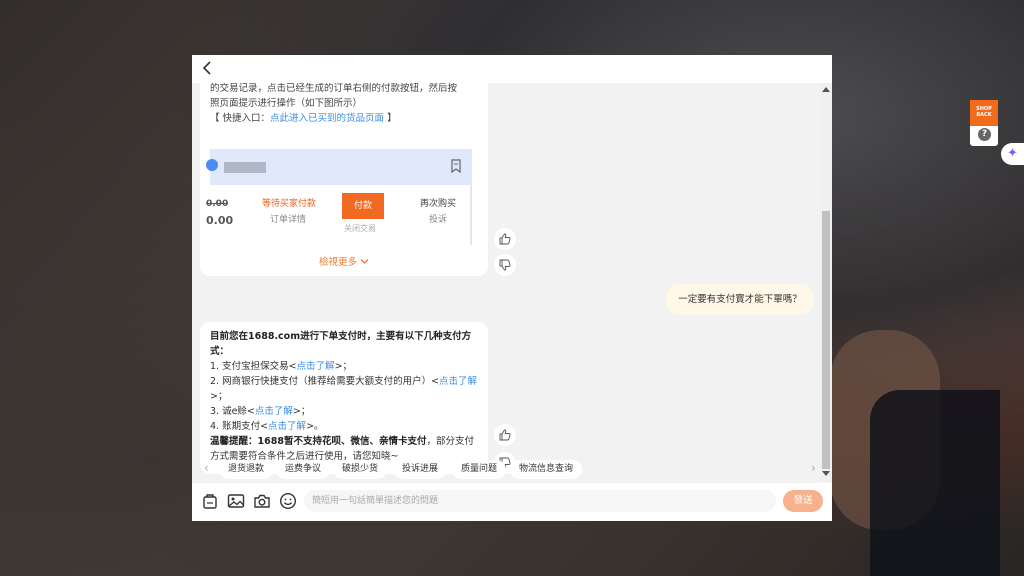 This screenshot has height=576, width=1024. What do you see at coordinates (339, 218) in the screenshot?
I see `order-action-row: 0.00 0.00 等待买家付款 订单详情 付款 关闭交易 再次购买 投诉` at bounding box center [339, 218].